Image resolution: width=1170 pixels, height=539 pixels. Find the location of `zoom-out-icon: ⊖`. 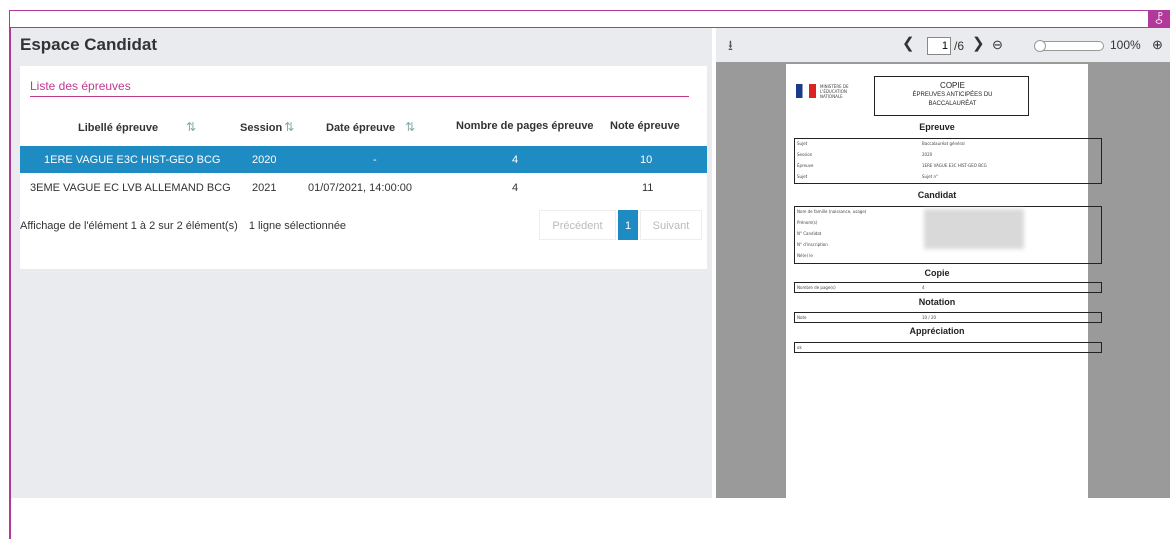

zoom-out-icon: ⊖ is located at coordinates (997, 45).